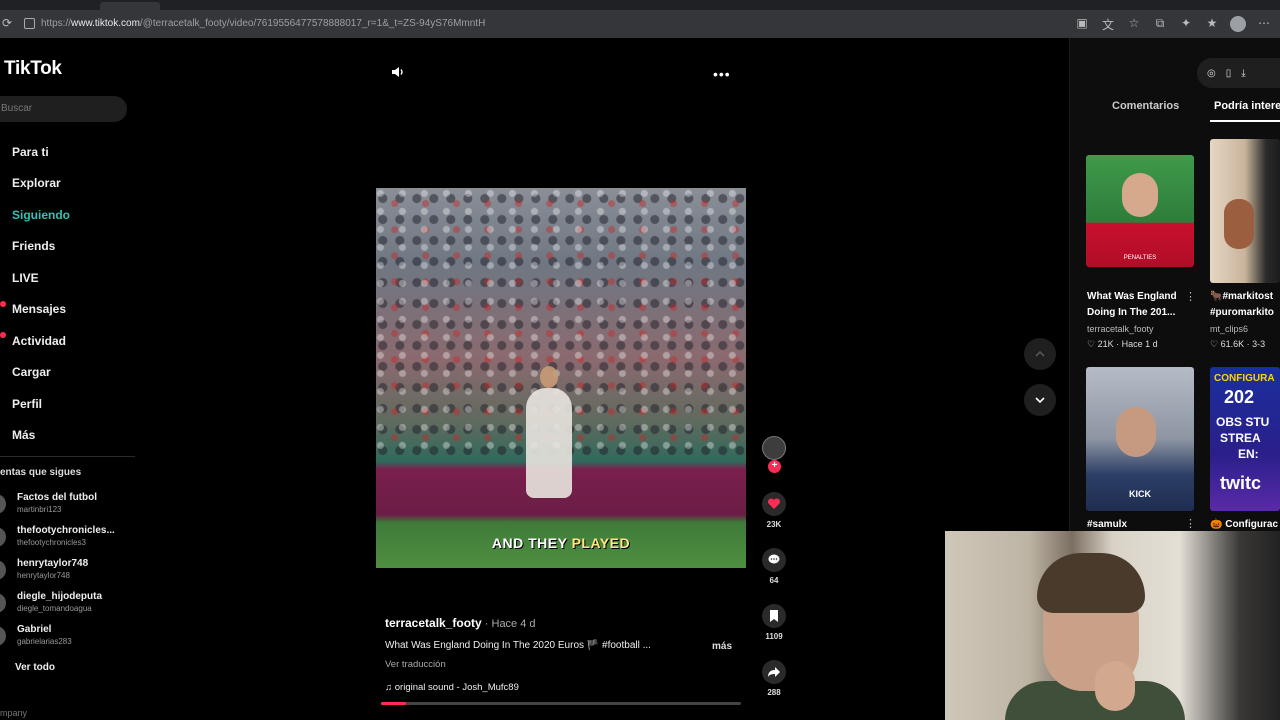 The width and height of the screenshot is (1280, 720). Describe the element at coordinates (41, 436) in the screenshot. I see `sidebar-item-mas: Más` at that location.